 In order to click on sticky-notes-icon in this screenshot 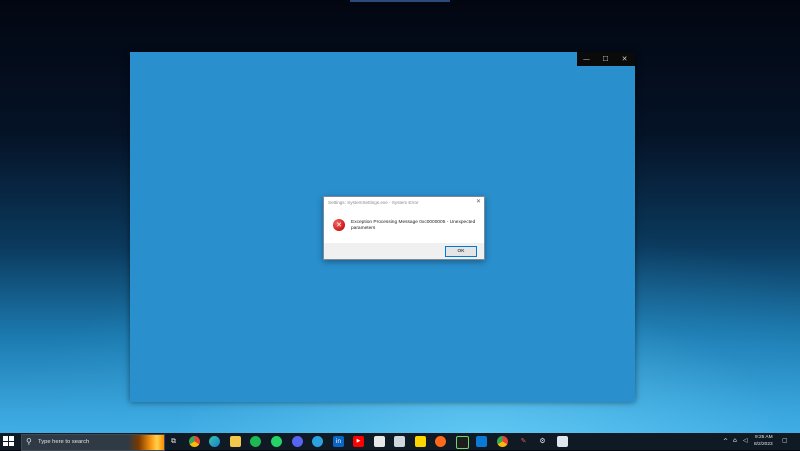, I will do `click(420, 441)`.